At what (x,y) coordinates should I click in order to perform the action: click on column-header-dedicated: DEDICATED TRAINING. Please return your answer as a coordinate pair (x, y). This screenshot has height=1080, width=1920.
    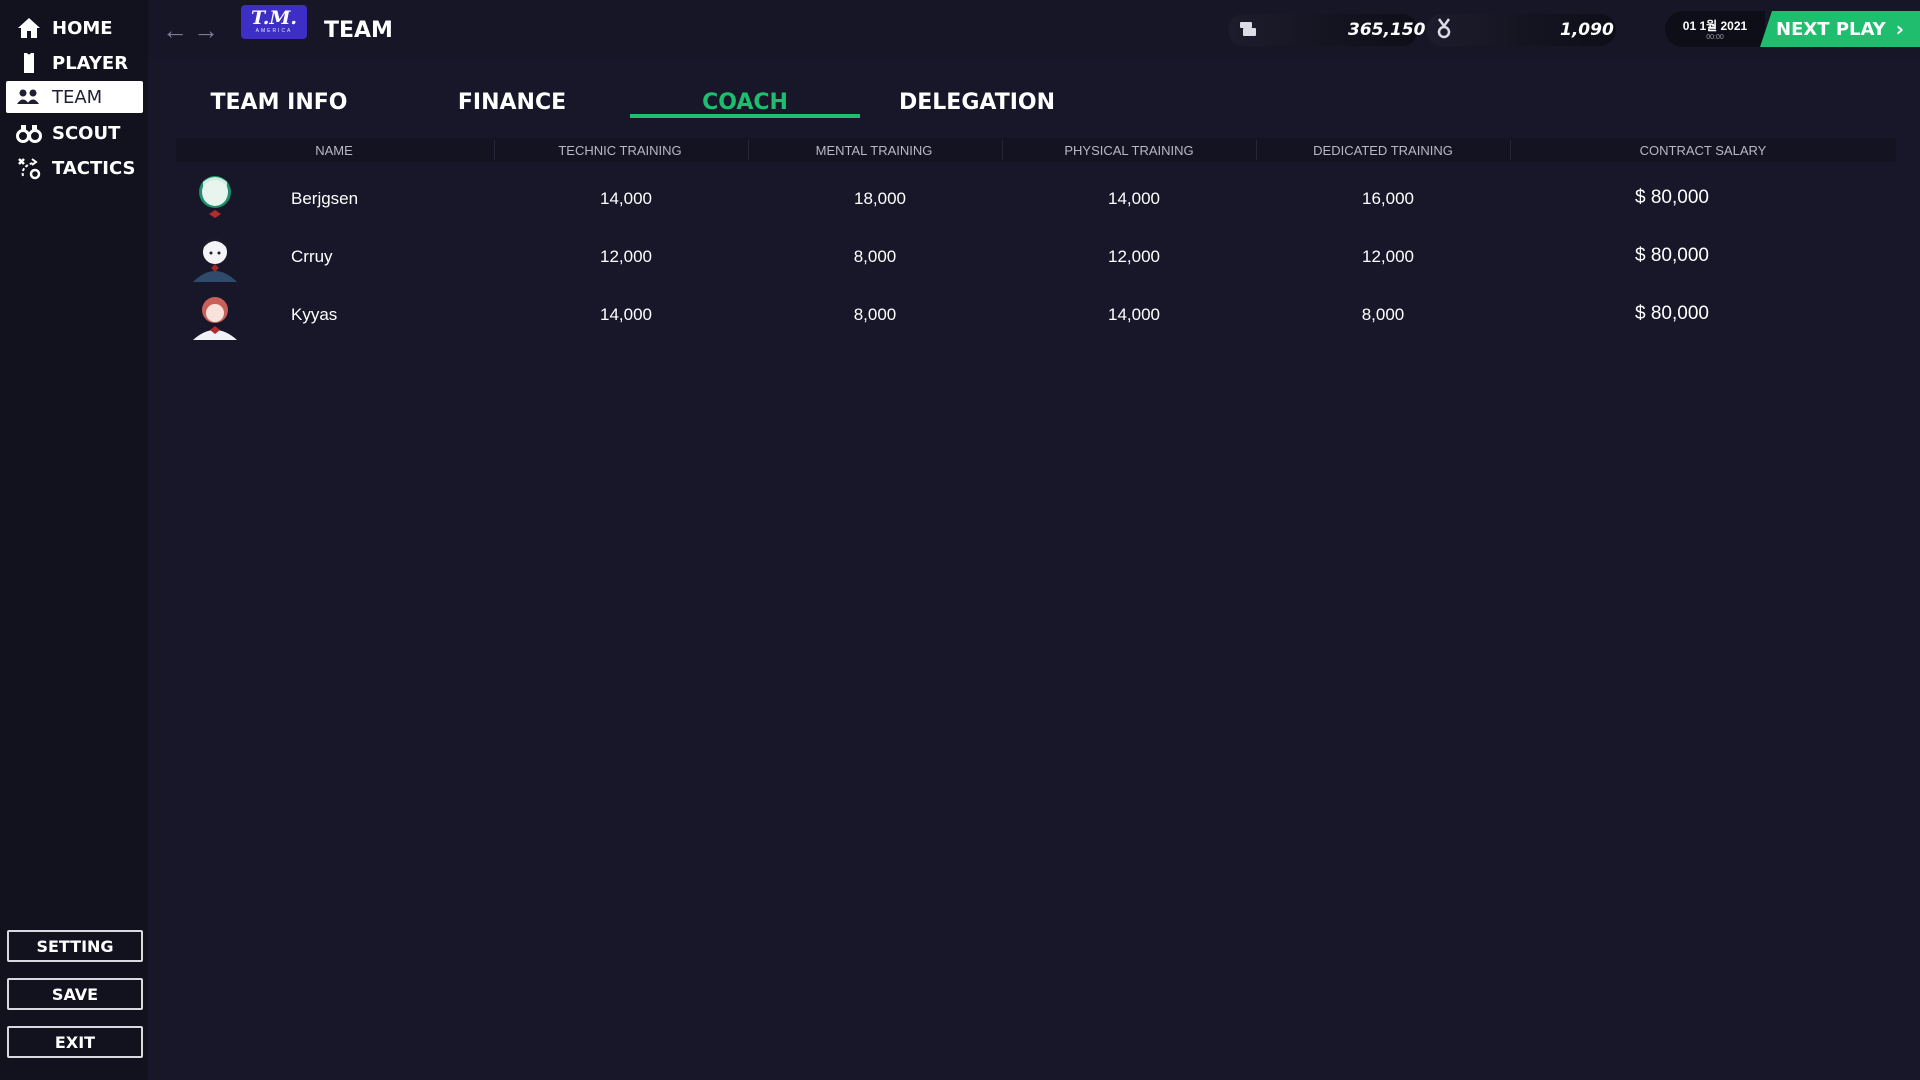
    Looking at the image, I should click on (1383, 150).